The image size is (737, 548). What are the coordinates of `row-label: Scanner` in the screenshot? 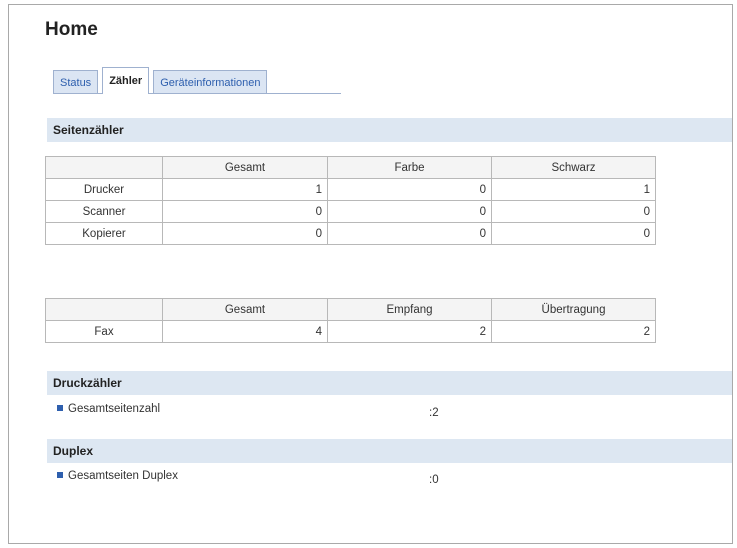 It's located at (104, 211).